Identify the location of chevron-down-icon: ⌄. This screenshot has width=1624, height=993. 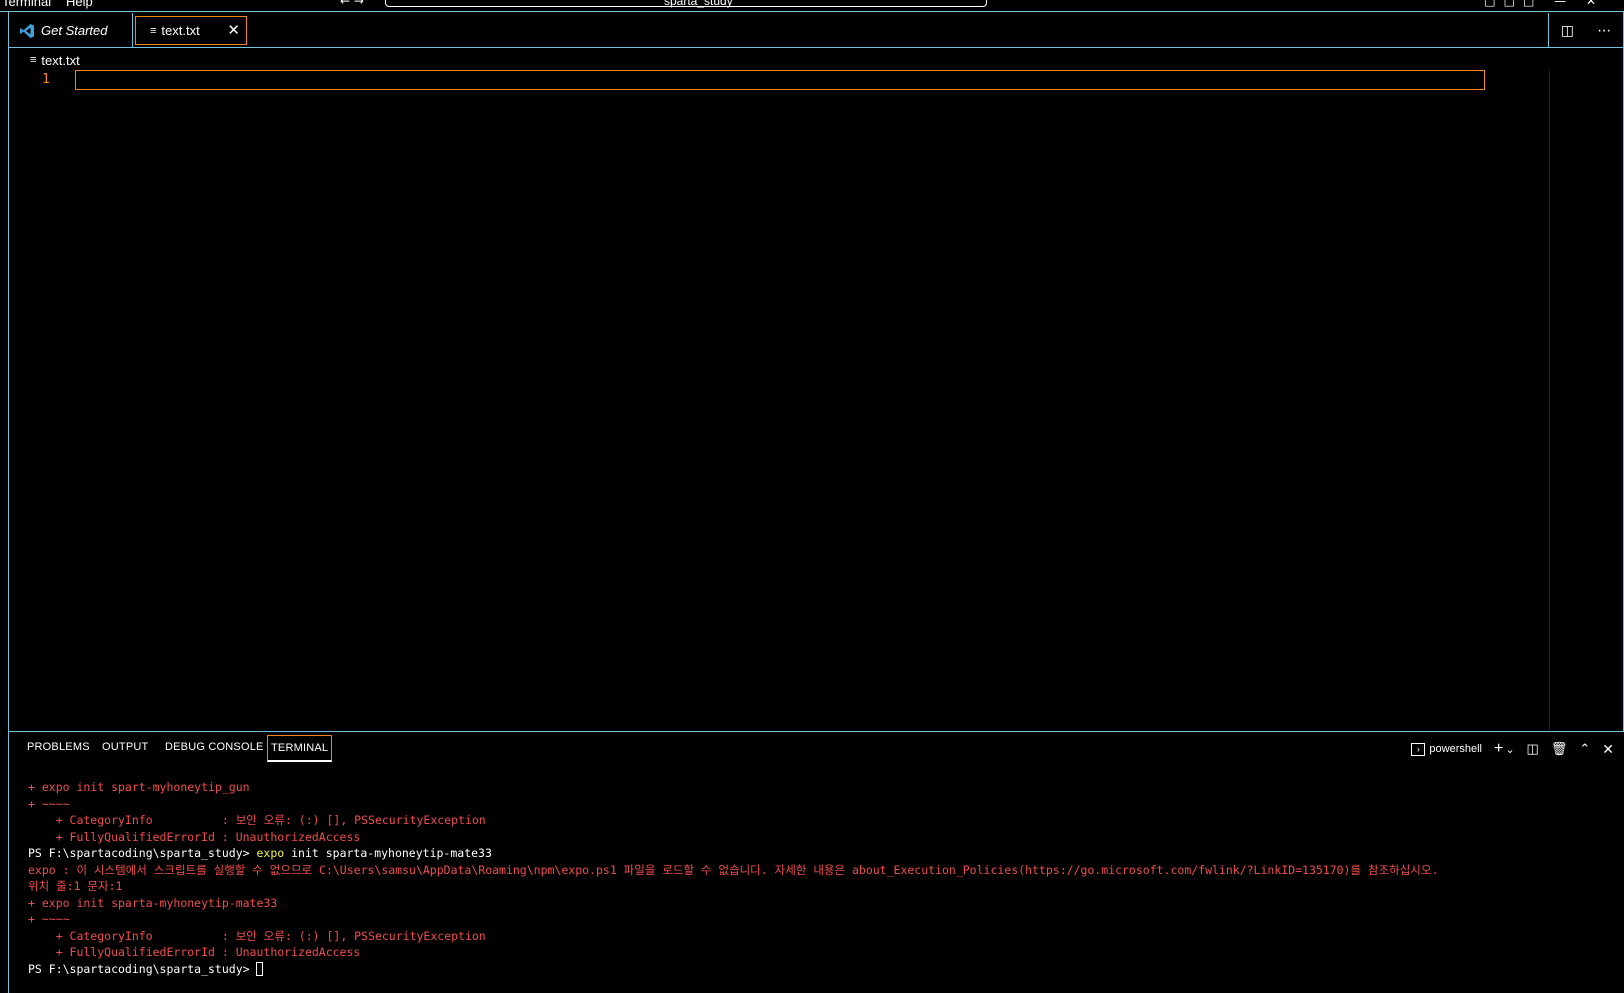
(1509, 749).